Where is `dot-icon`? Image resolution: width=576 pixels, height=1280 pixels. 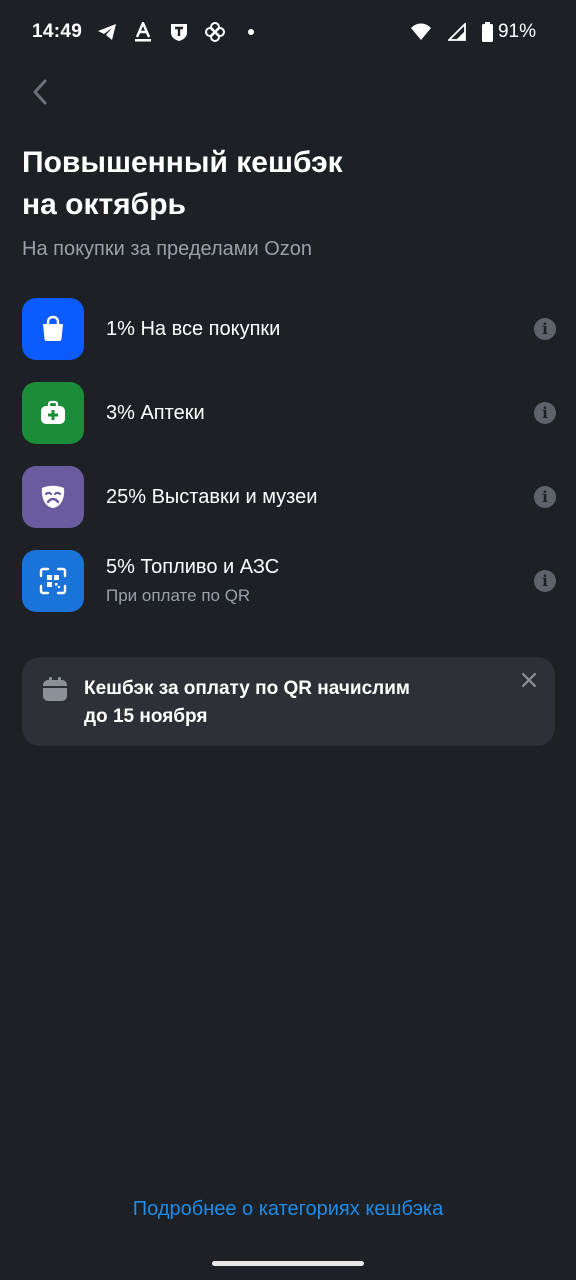
dot-icon is located at coordinates (251, 32).